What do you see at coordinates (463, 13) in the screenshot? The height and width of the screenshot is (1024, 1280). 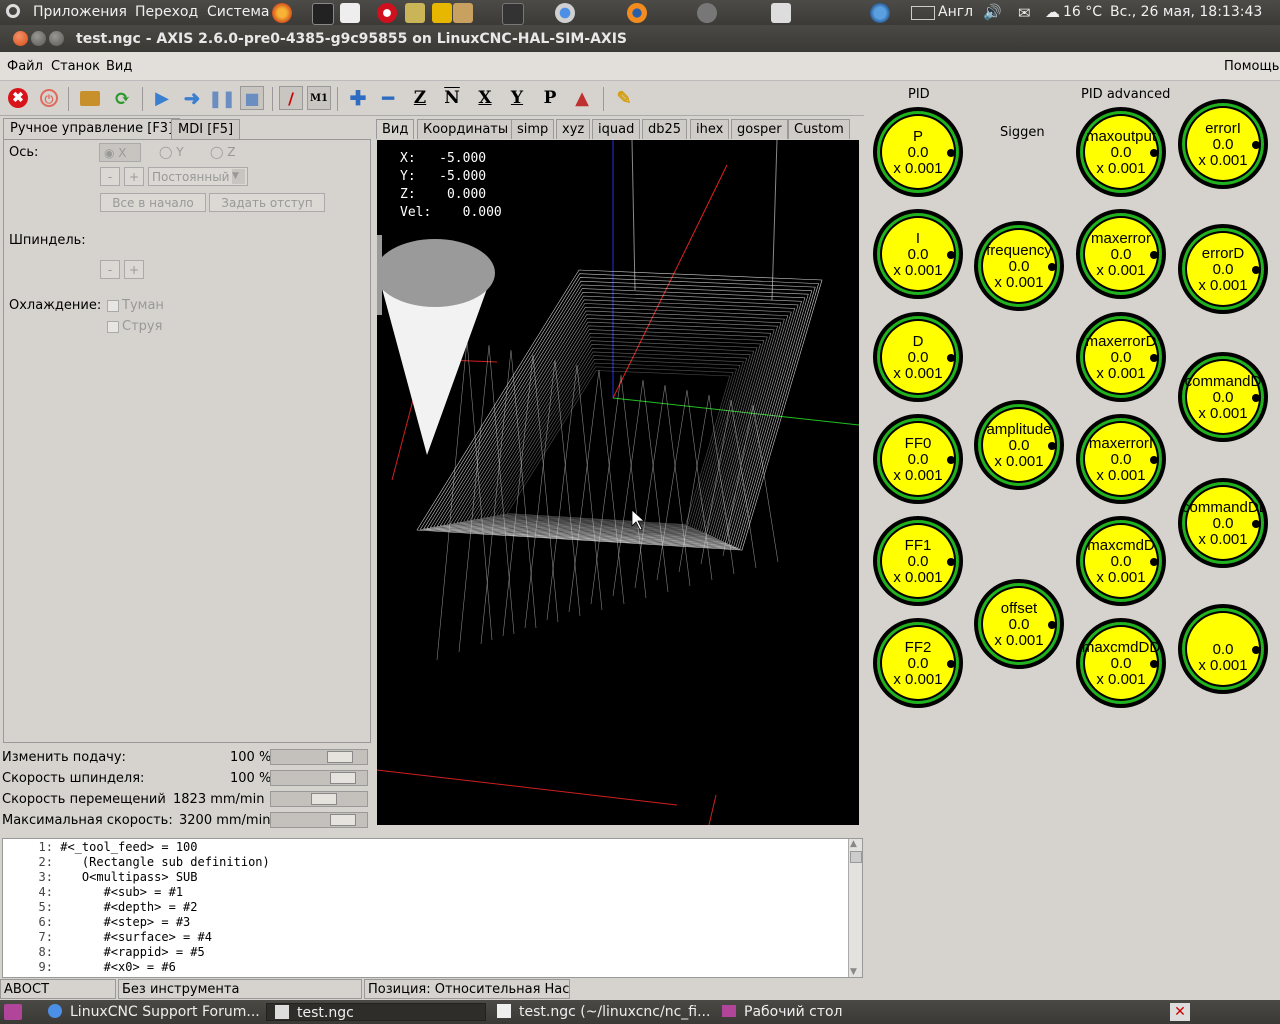 I see `archive-icon` at bounding box center [463, 13].